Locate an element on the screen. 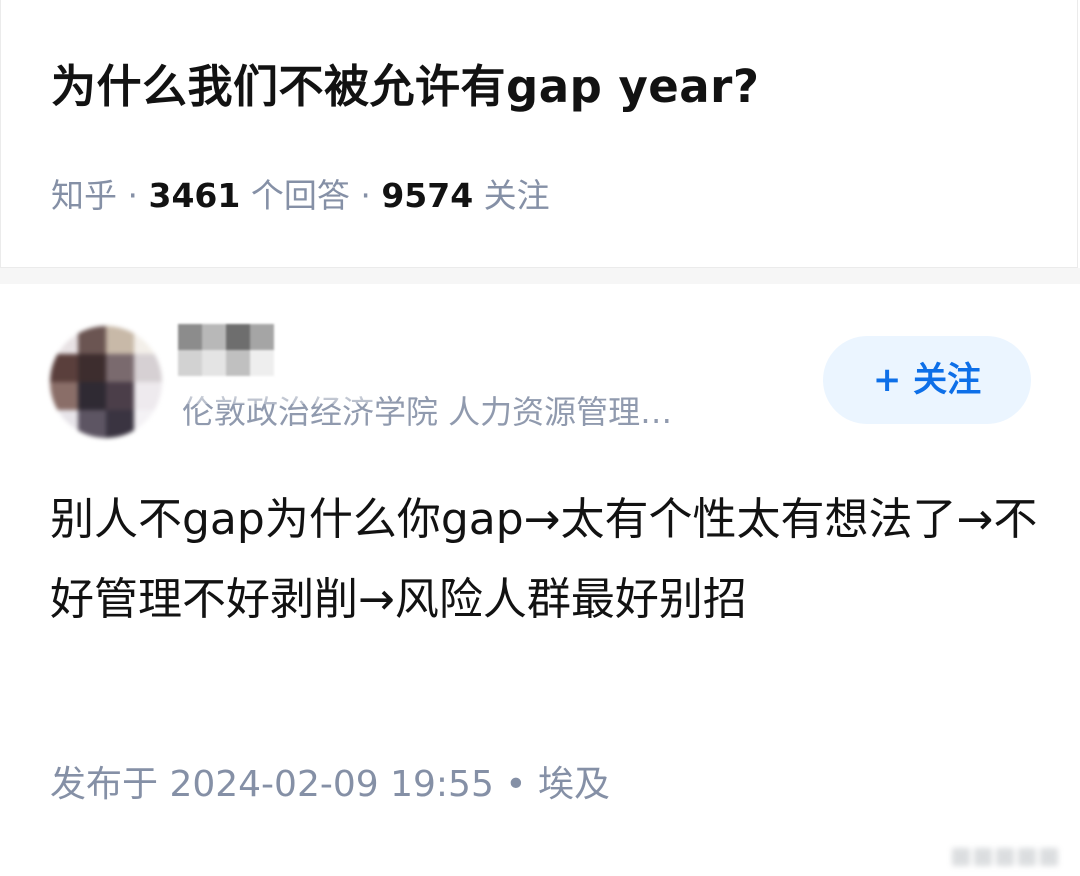 Image resolution: width=1080 pixels, height=876 pixels. followers-count: 9574 is located at coordinates (427, 195).